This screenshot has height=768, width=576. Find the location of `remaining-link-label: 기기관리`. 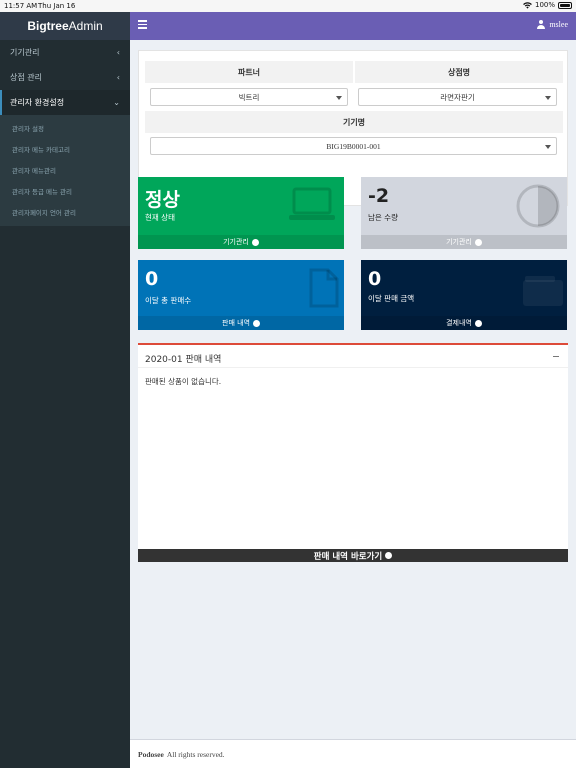

remaining-link-label: 기기관리 is located at coordinates (459, 242).